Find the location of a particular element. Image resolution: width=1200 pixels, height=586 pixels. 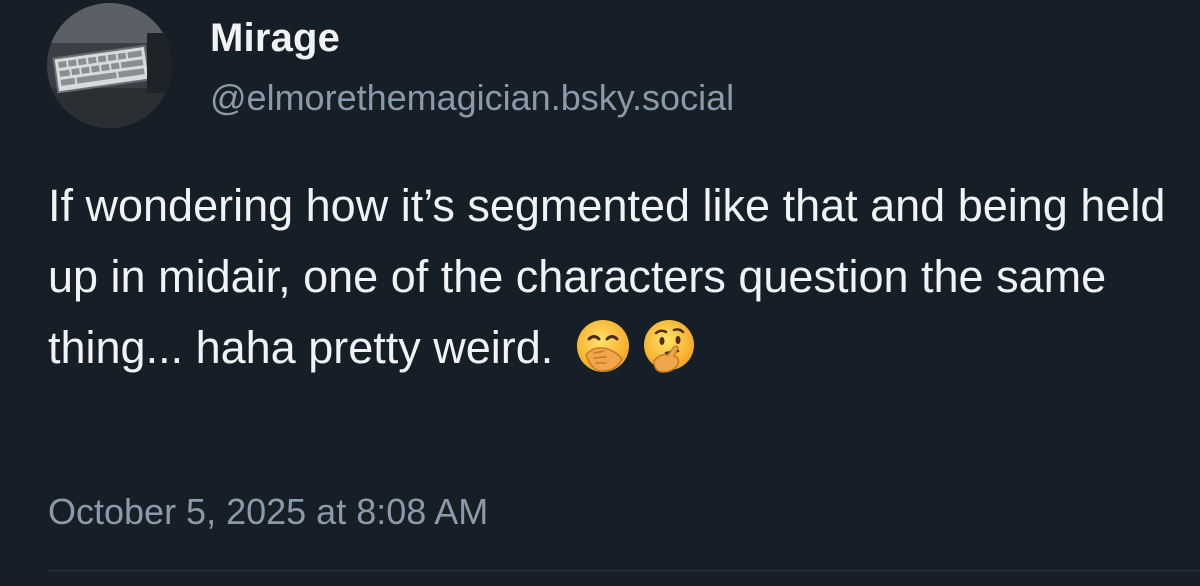

avatar-image is located at coordinates (109, 65).